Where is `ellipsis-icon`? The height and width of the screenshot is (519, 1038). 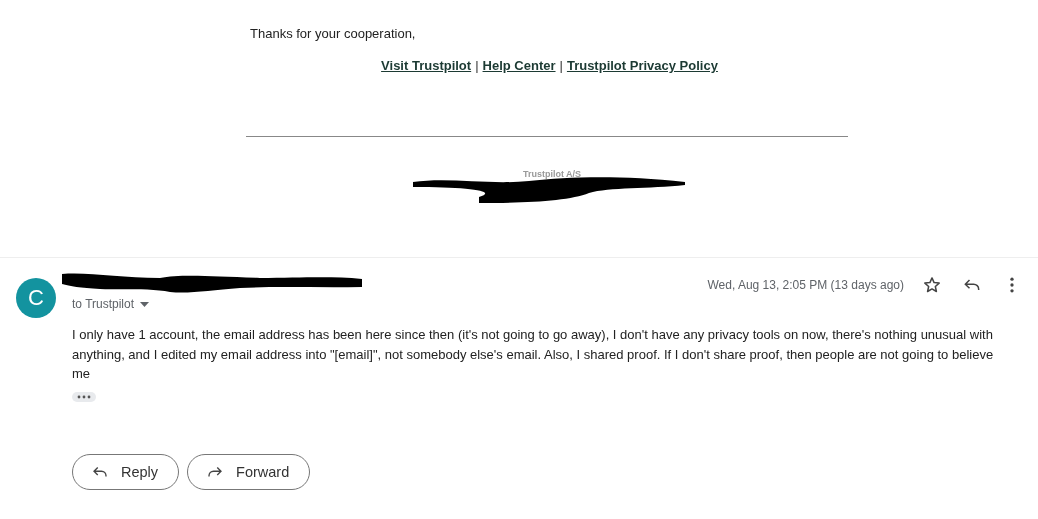 ellipsis-icon is located at coordinates (84, 396).